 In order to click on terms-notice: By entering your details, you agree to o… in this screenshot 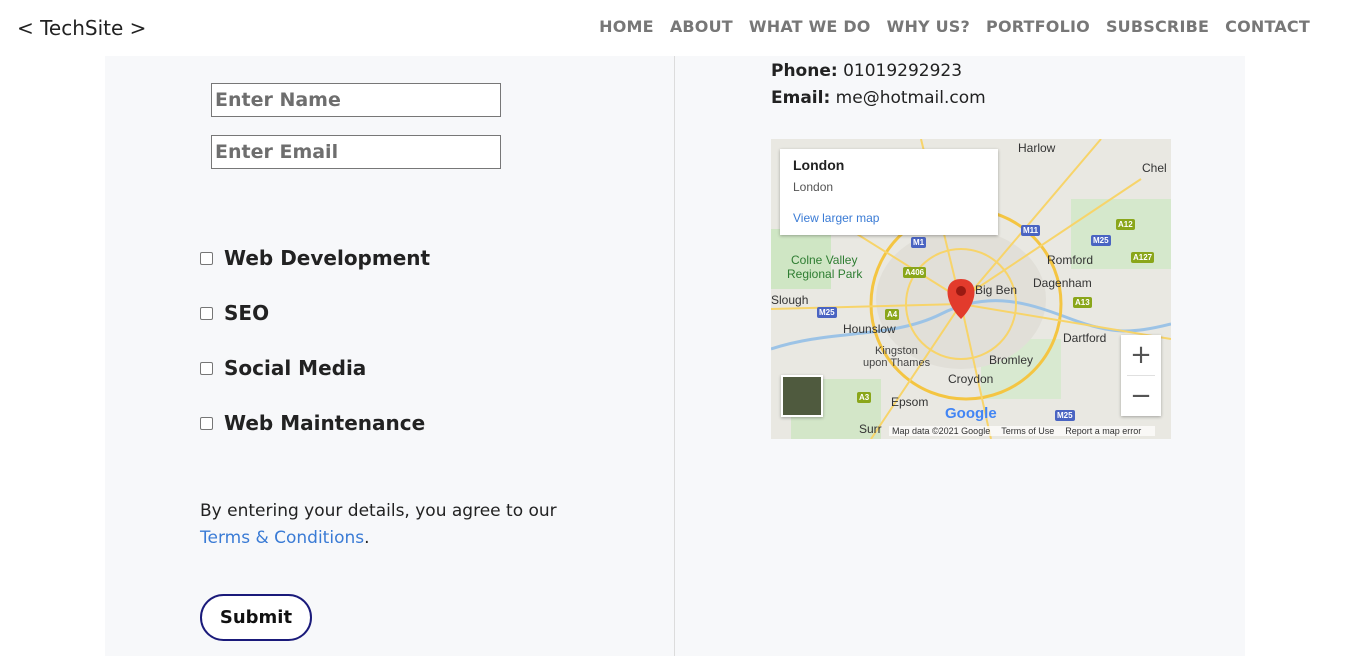, I will do `click(390, 525)`.